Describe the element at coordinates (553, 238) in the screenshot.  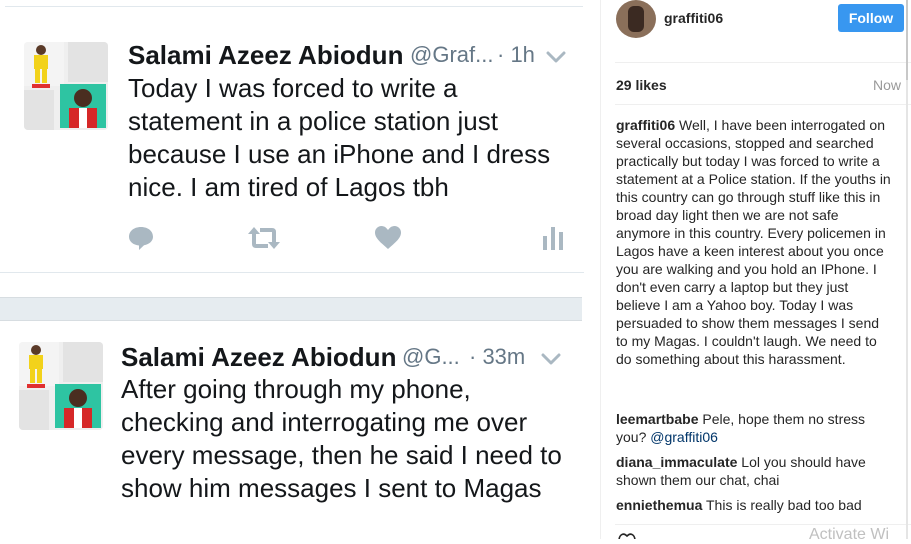
I see `bar-chart-icon` at that location.